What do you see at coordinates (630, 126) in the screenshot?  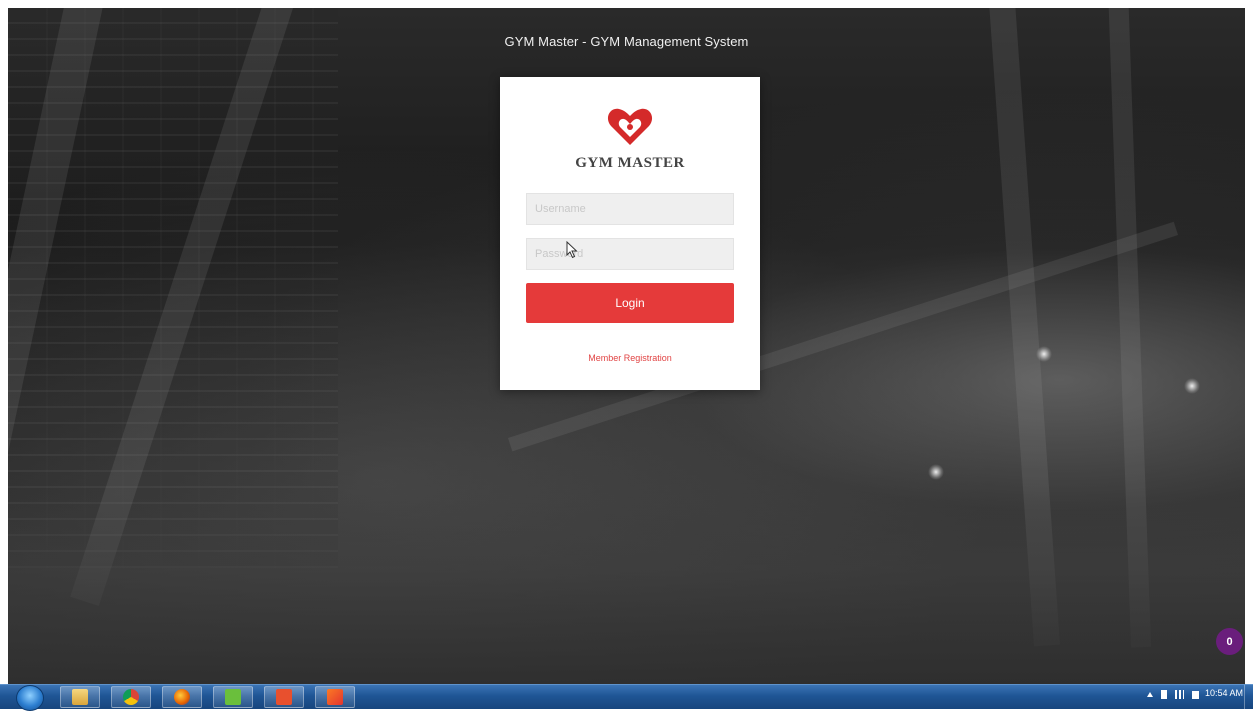 I see `gym-master-logo-icon` at bounding box center [630, 126].